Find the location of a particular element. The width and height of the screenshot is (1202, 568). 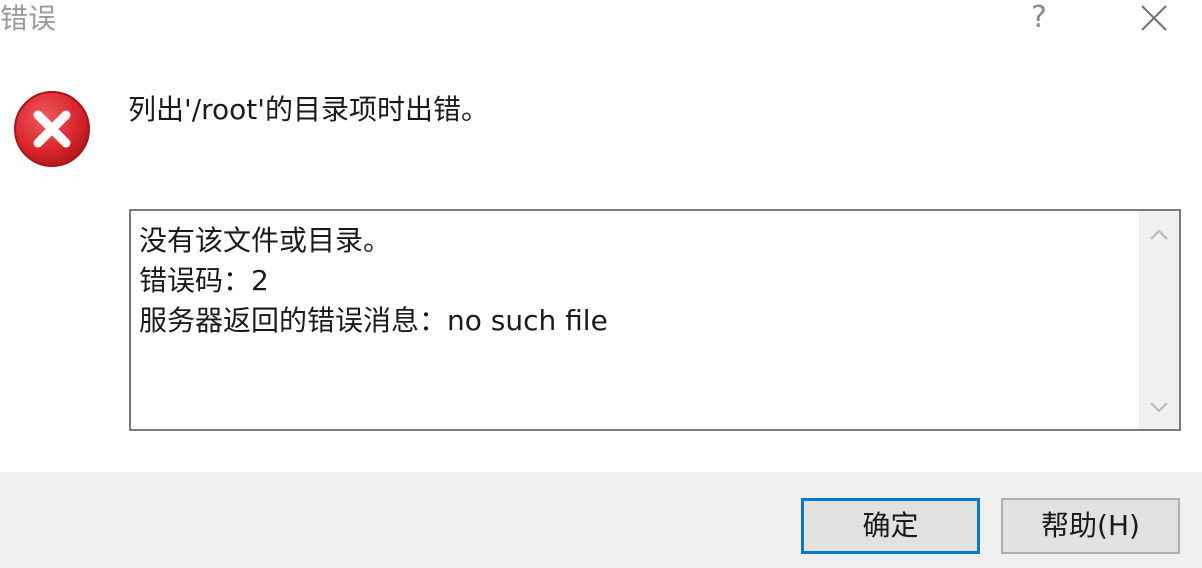

question-icon: ? is located at coordinates (1039, 17).